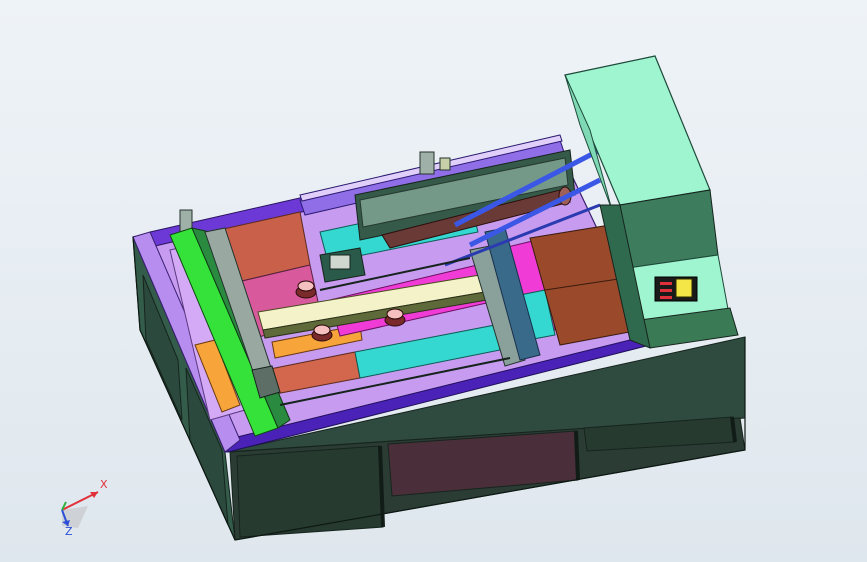  Describe the element at coordinates (395, 317) in the screenshot. I see `bushing-right` at that location.